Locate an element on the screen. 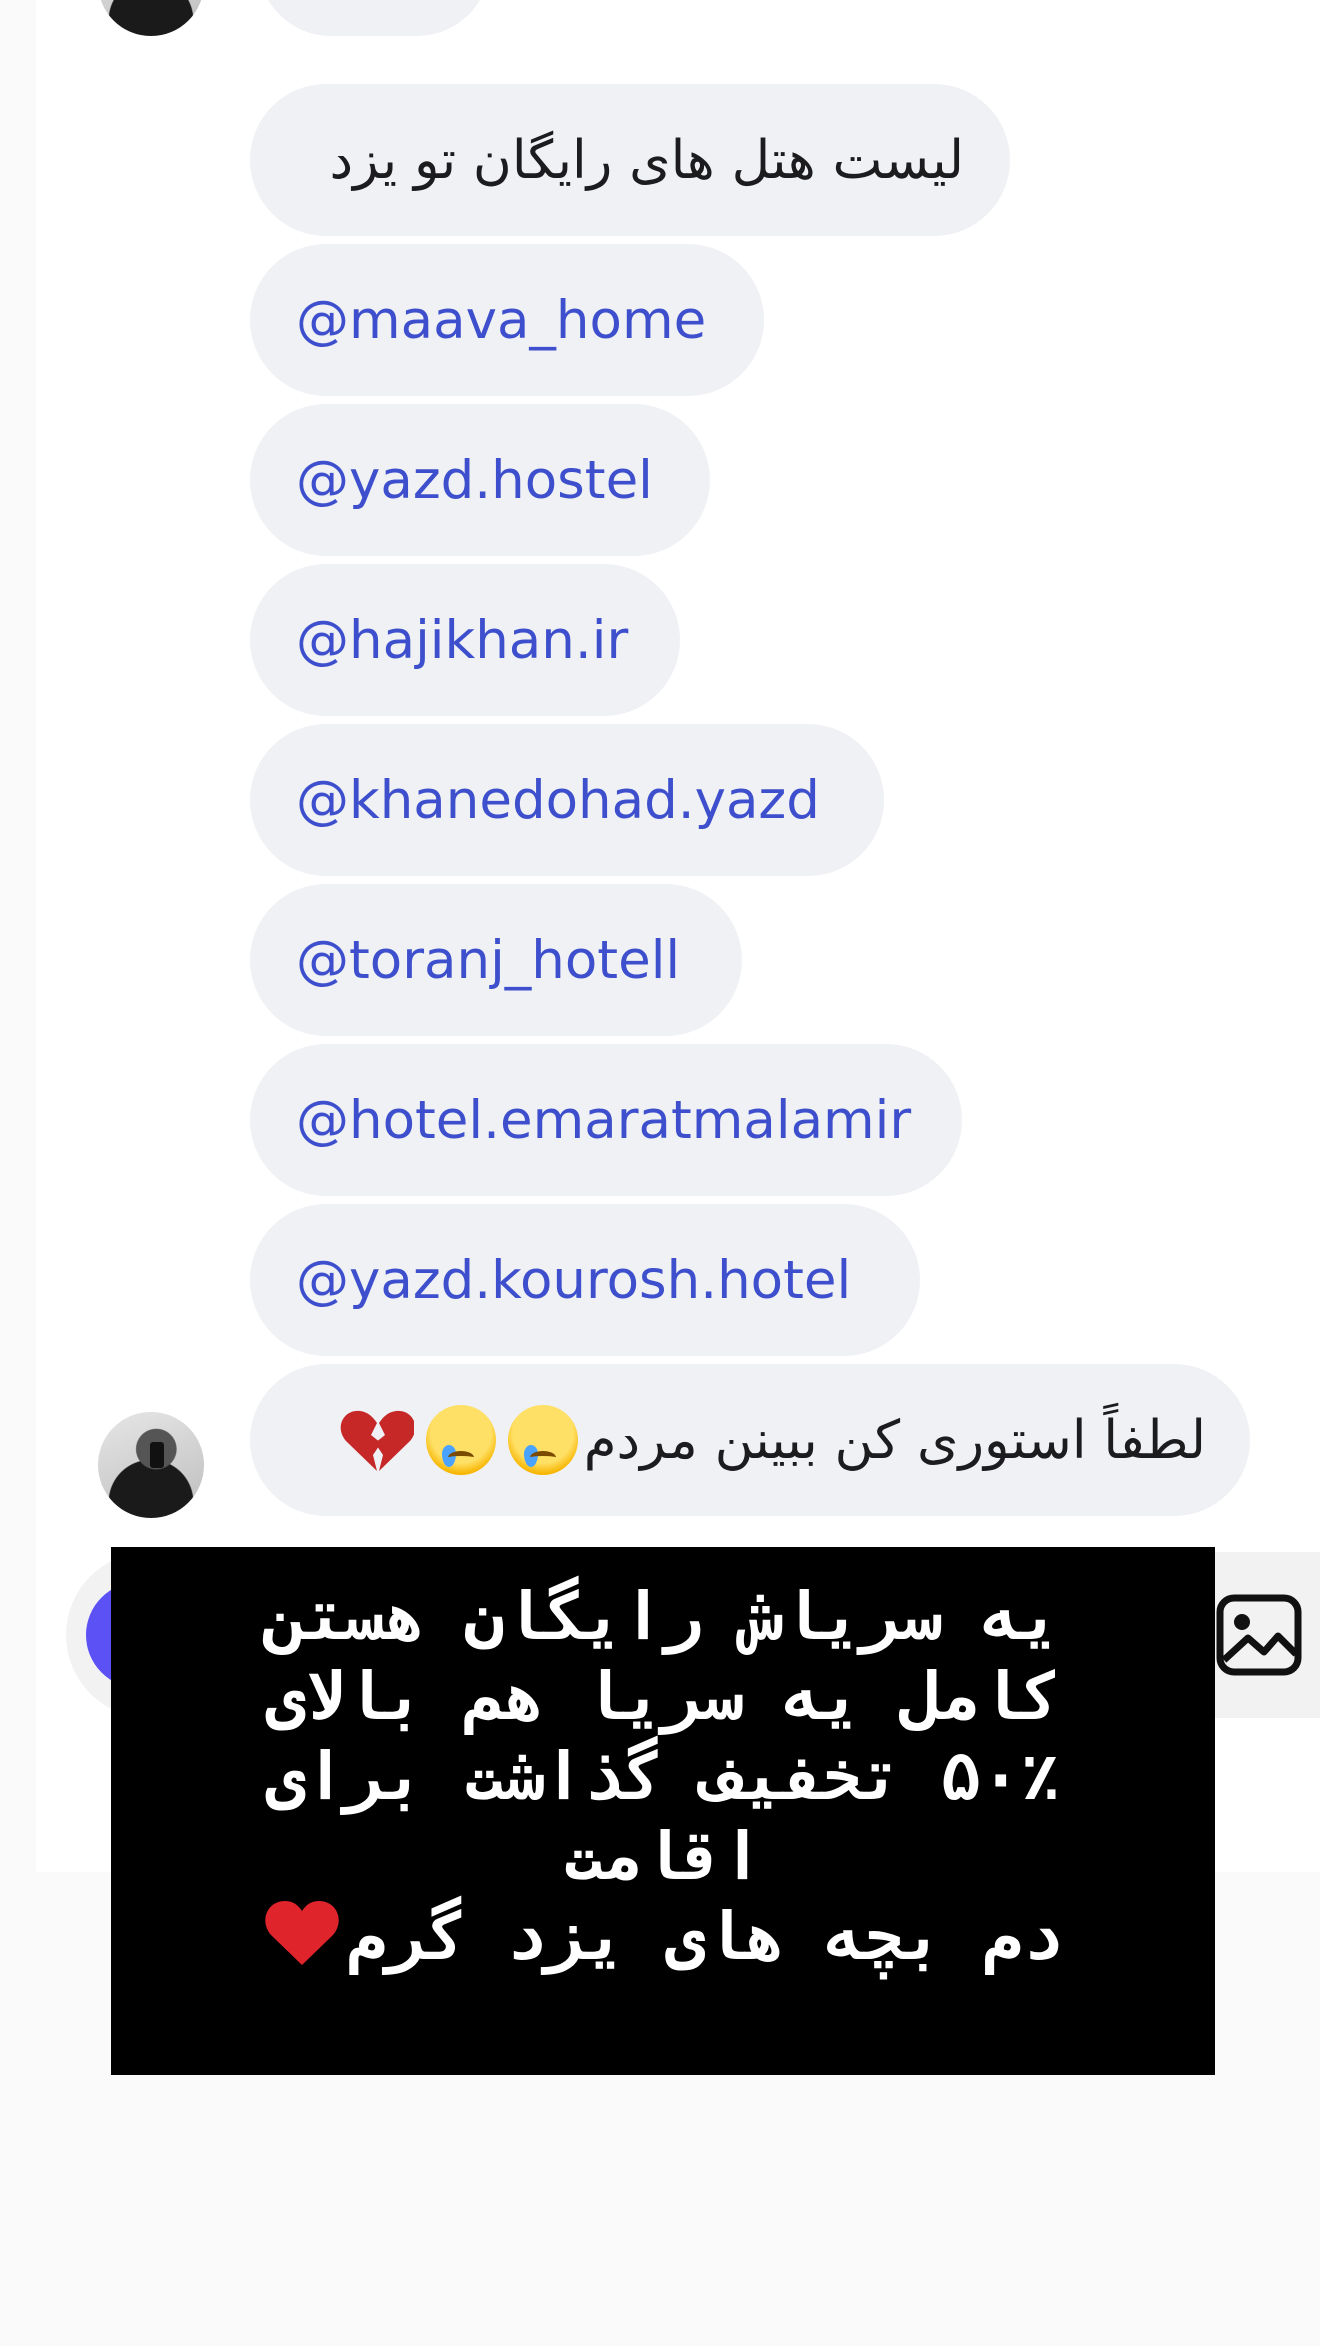 This screenshot has width=1320, height=2346. mention-link: @yazd.kourosh.hotel is located at coordinates (573, 1280).